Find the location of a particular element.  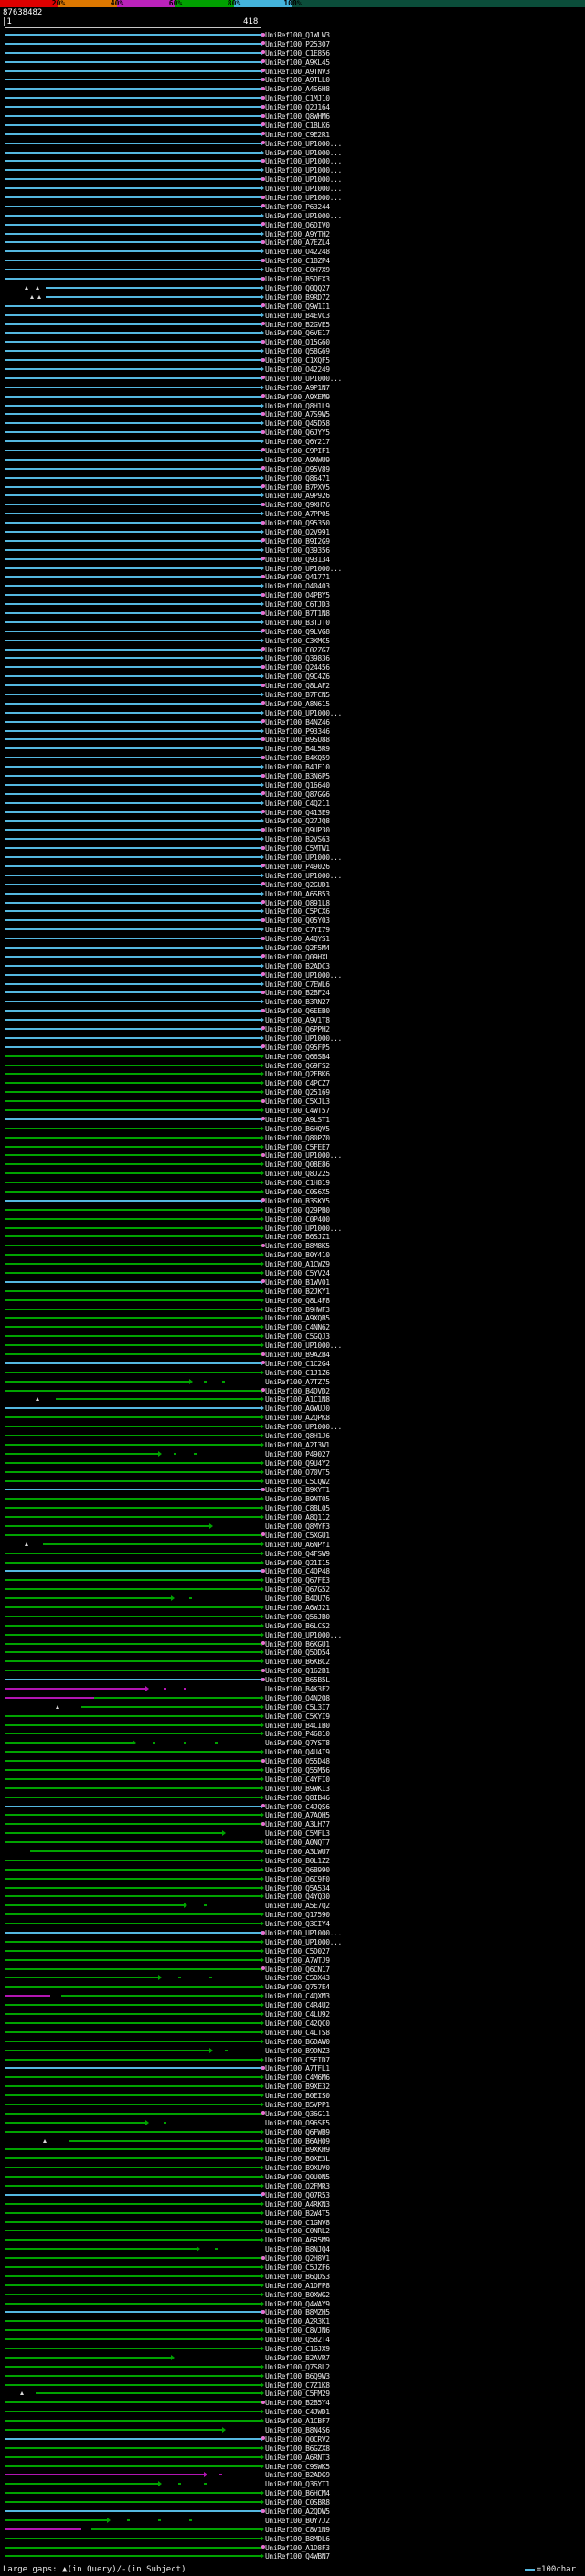

hit-label: UniRef100_A9TNV3 is located at coordinates (298, 72).